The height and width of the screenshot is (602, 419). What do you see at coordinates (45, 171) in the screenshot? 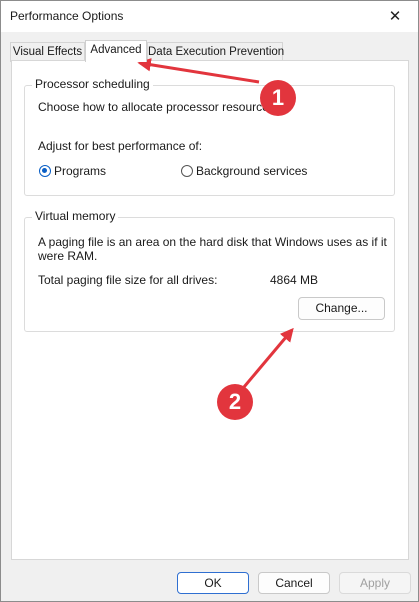
I see `programs-radio` at bounding box center [45, 171].